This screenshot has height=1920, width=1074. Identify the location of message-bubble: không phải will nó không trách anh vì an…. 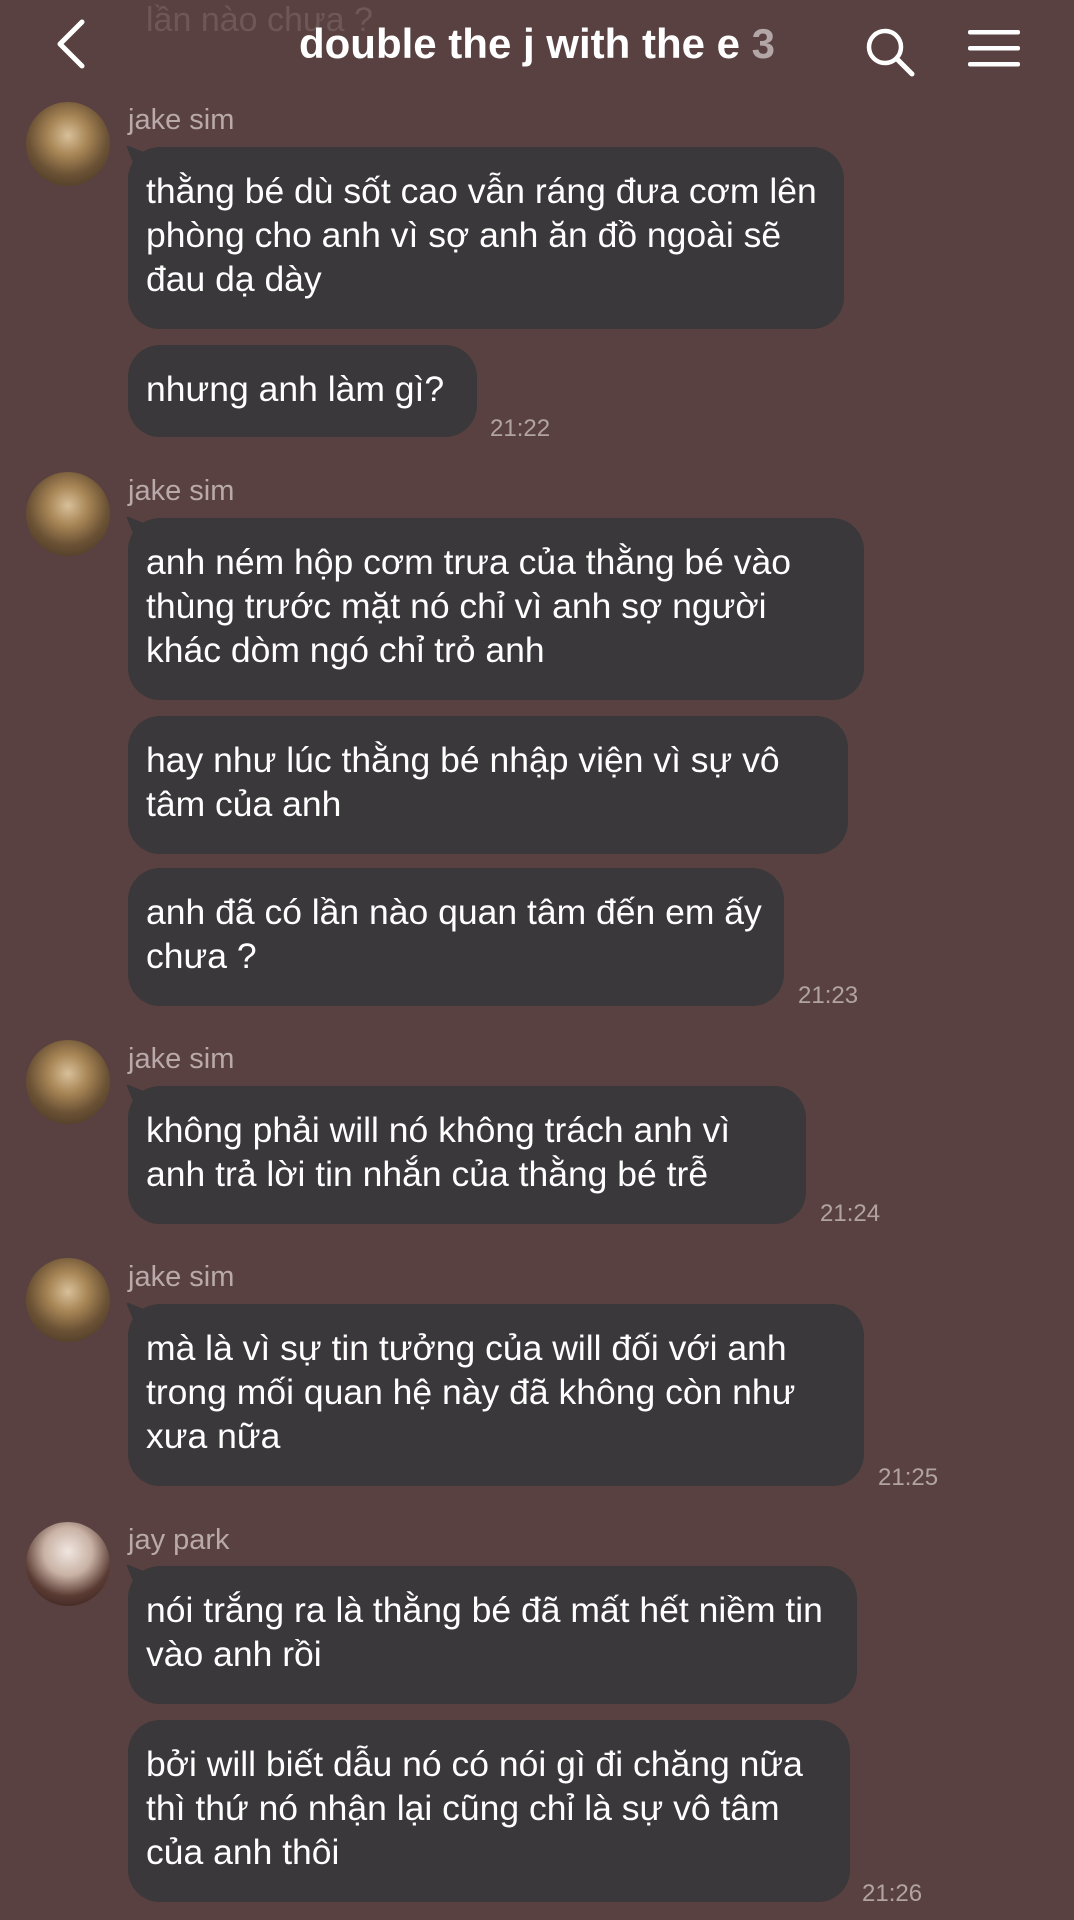
(467, 1155).